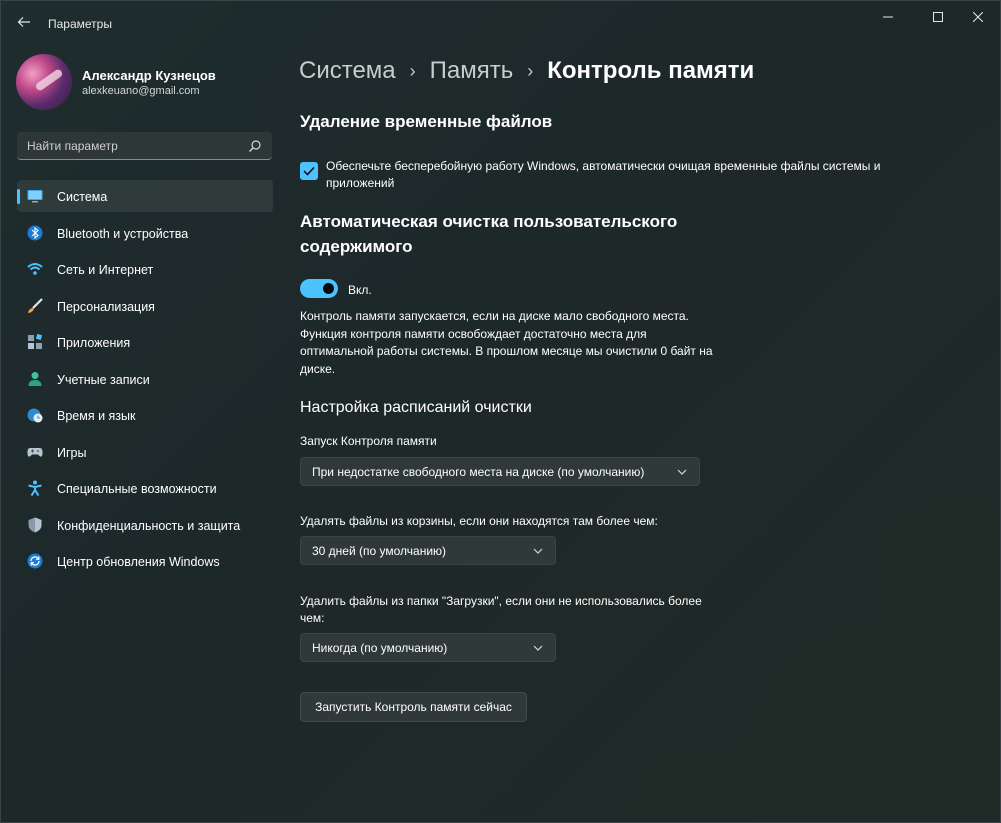 Image resolution: width=1001 pixels, height=823 pixels. What do you see at coordinates (319, 288) in the screenshot?
I see `storage-sense-toggle` at bounding box center [319, 288].